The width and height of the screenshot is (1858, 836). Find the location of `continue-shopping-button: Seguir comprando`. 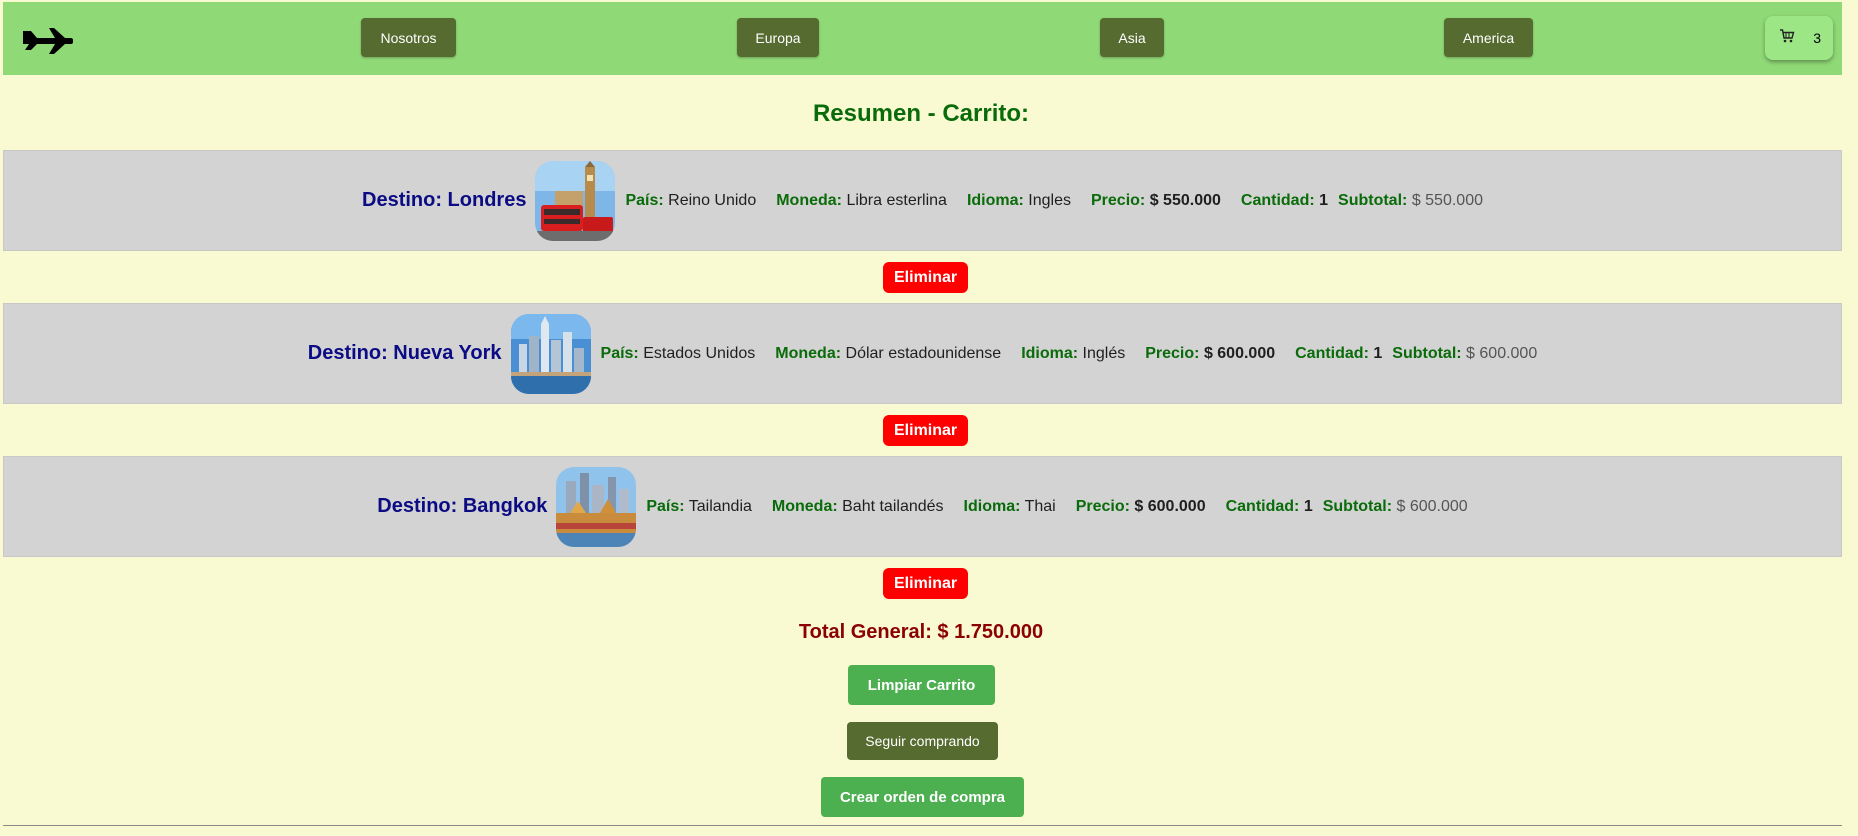

continue-shopping-button: Seguir comprando is located at coordinates (922, 741).